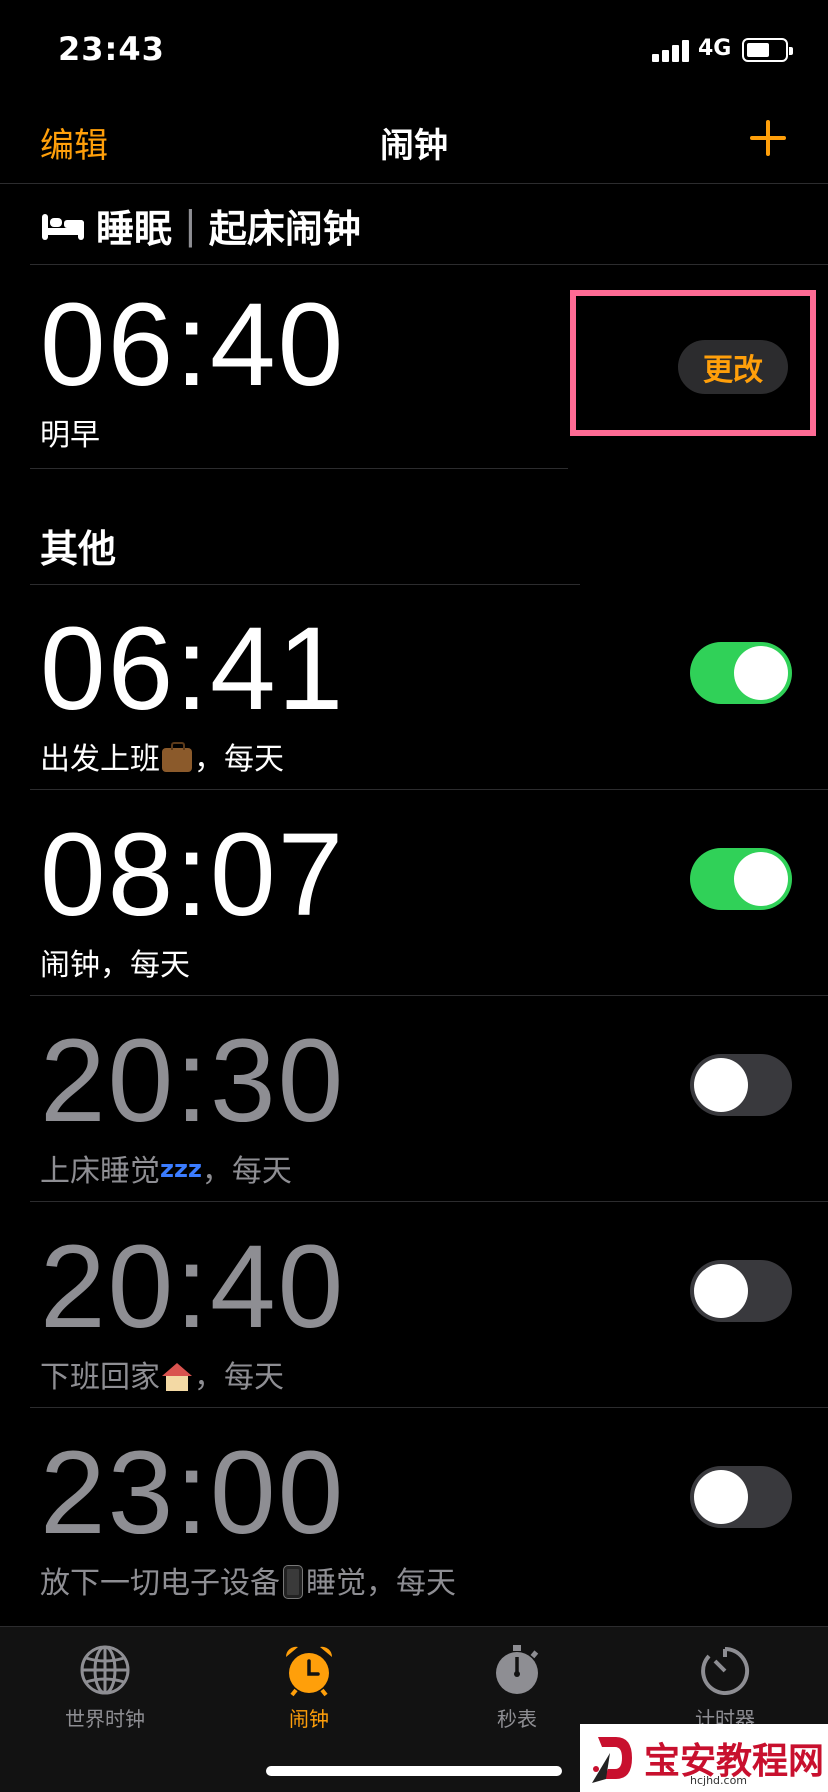 The height and width of the screenshot is (1792, 828). Describe the element at coordinates (115, 965) in the screenshot. I see `alarm-label: 闹钟，每天` at that location.